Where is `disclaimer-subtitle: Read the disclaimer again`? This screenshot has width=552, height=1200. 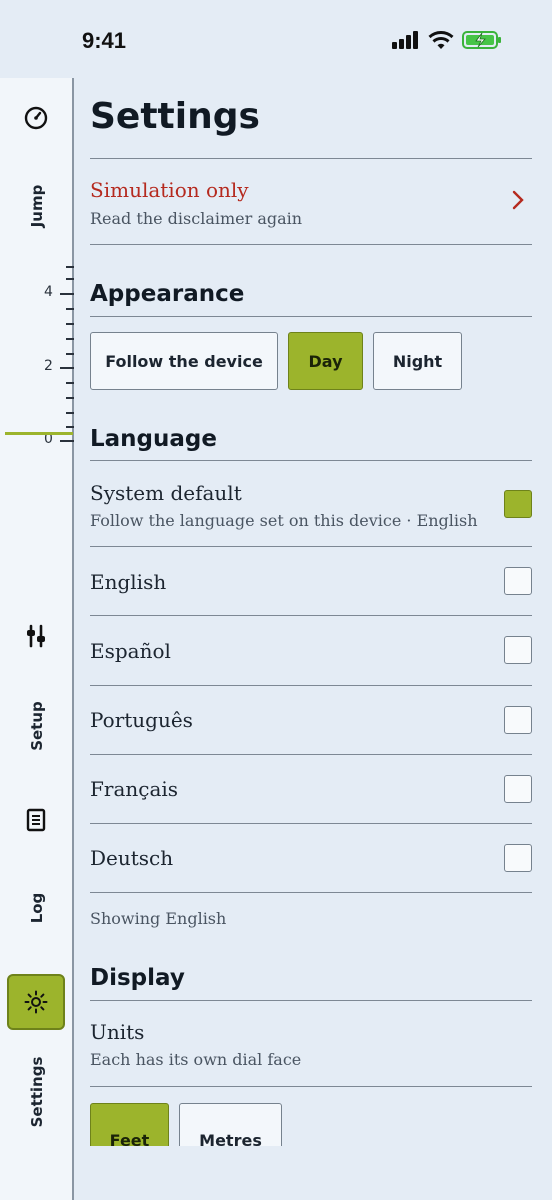
disclaimer-subtitle: Read the disclaimer again is located at coordinates (196, 218).